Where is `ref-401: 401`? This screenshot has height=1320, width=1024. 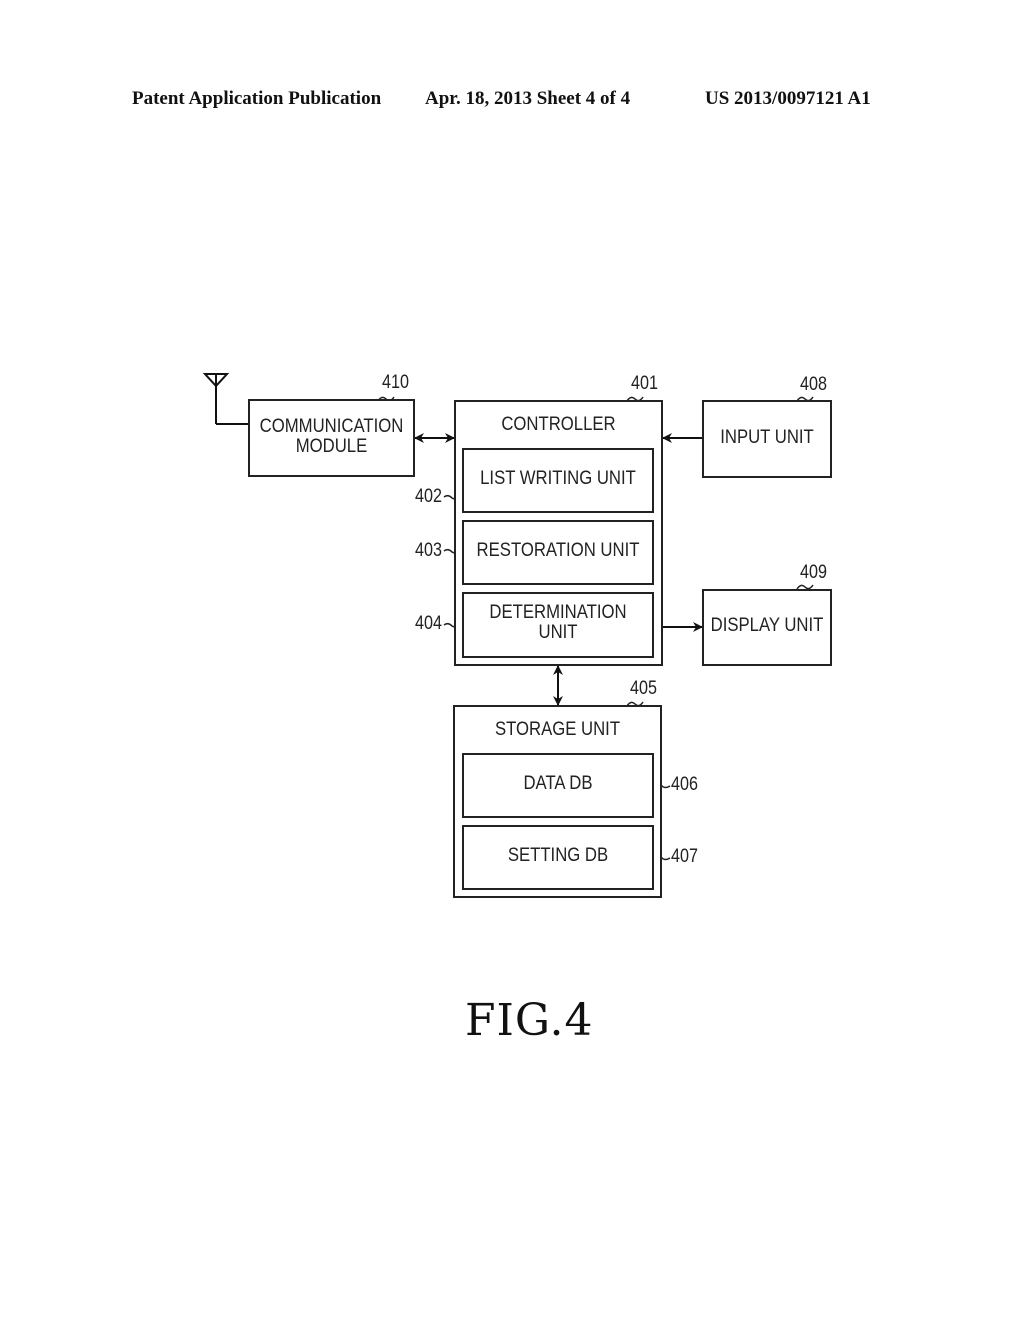
ref-401: 401 is located at coordinates (644, 383).